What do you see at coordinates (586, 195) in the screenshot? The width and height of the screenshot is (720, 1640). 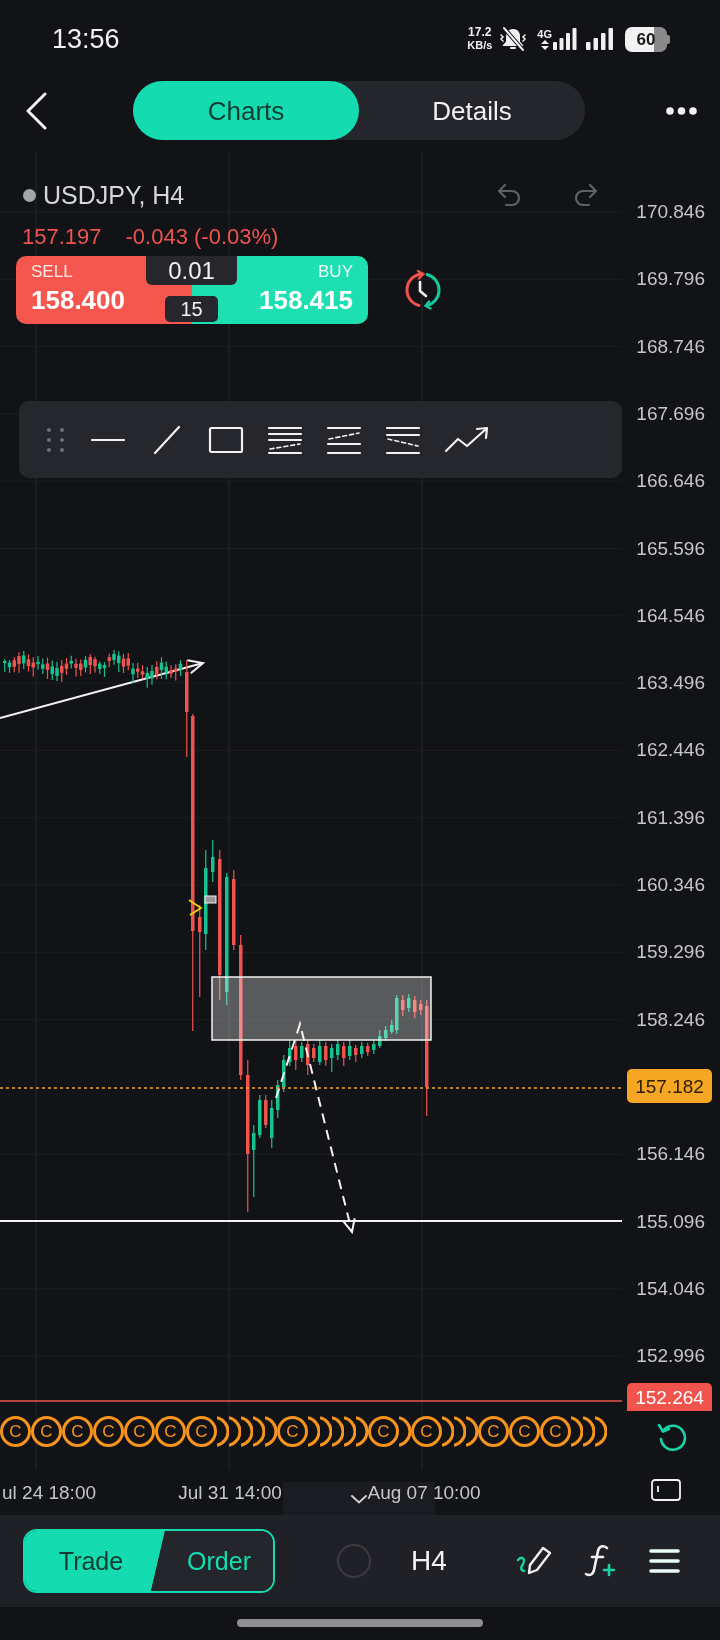 I see `redo-icon` at bounding box center [586, 195].